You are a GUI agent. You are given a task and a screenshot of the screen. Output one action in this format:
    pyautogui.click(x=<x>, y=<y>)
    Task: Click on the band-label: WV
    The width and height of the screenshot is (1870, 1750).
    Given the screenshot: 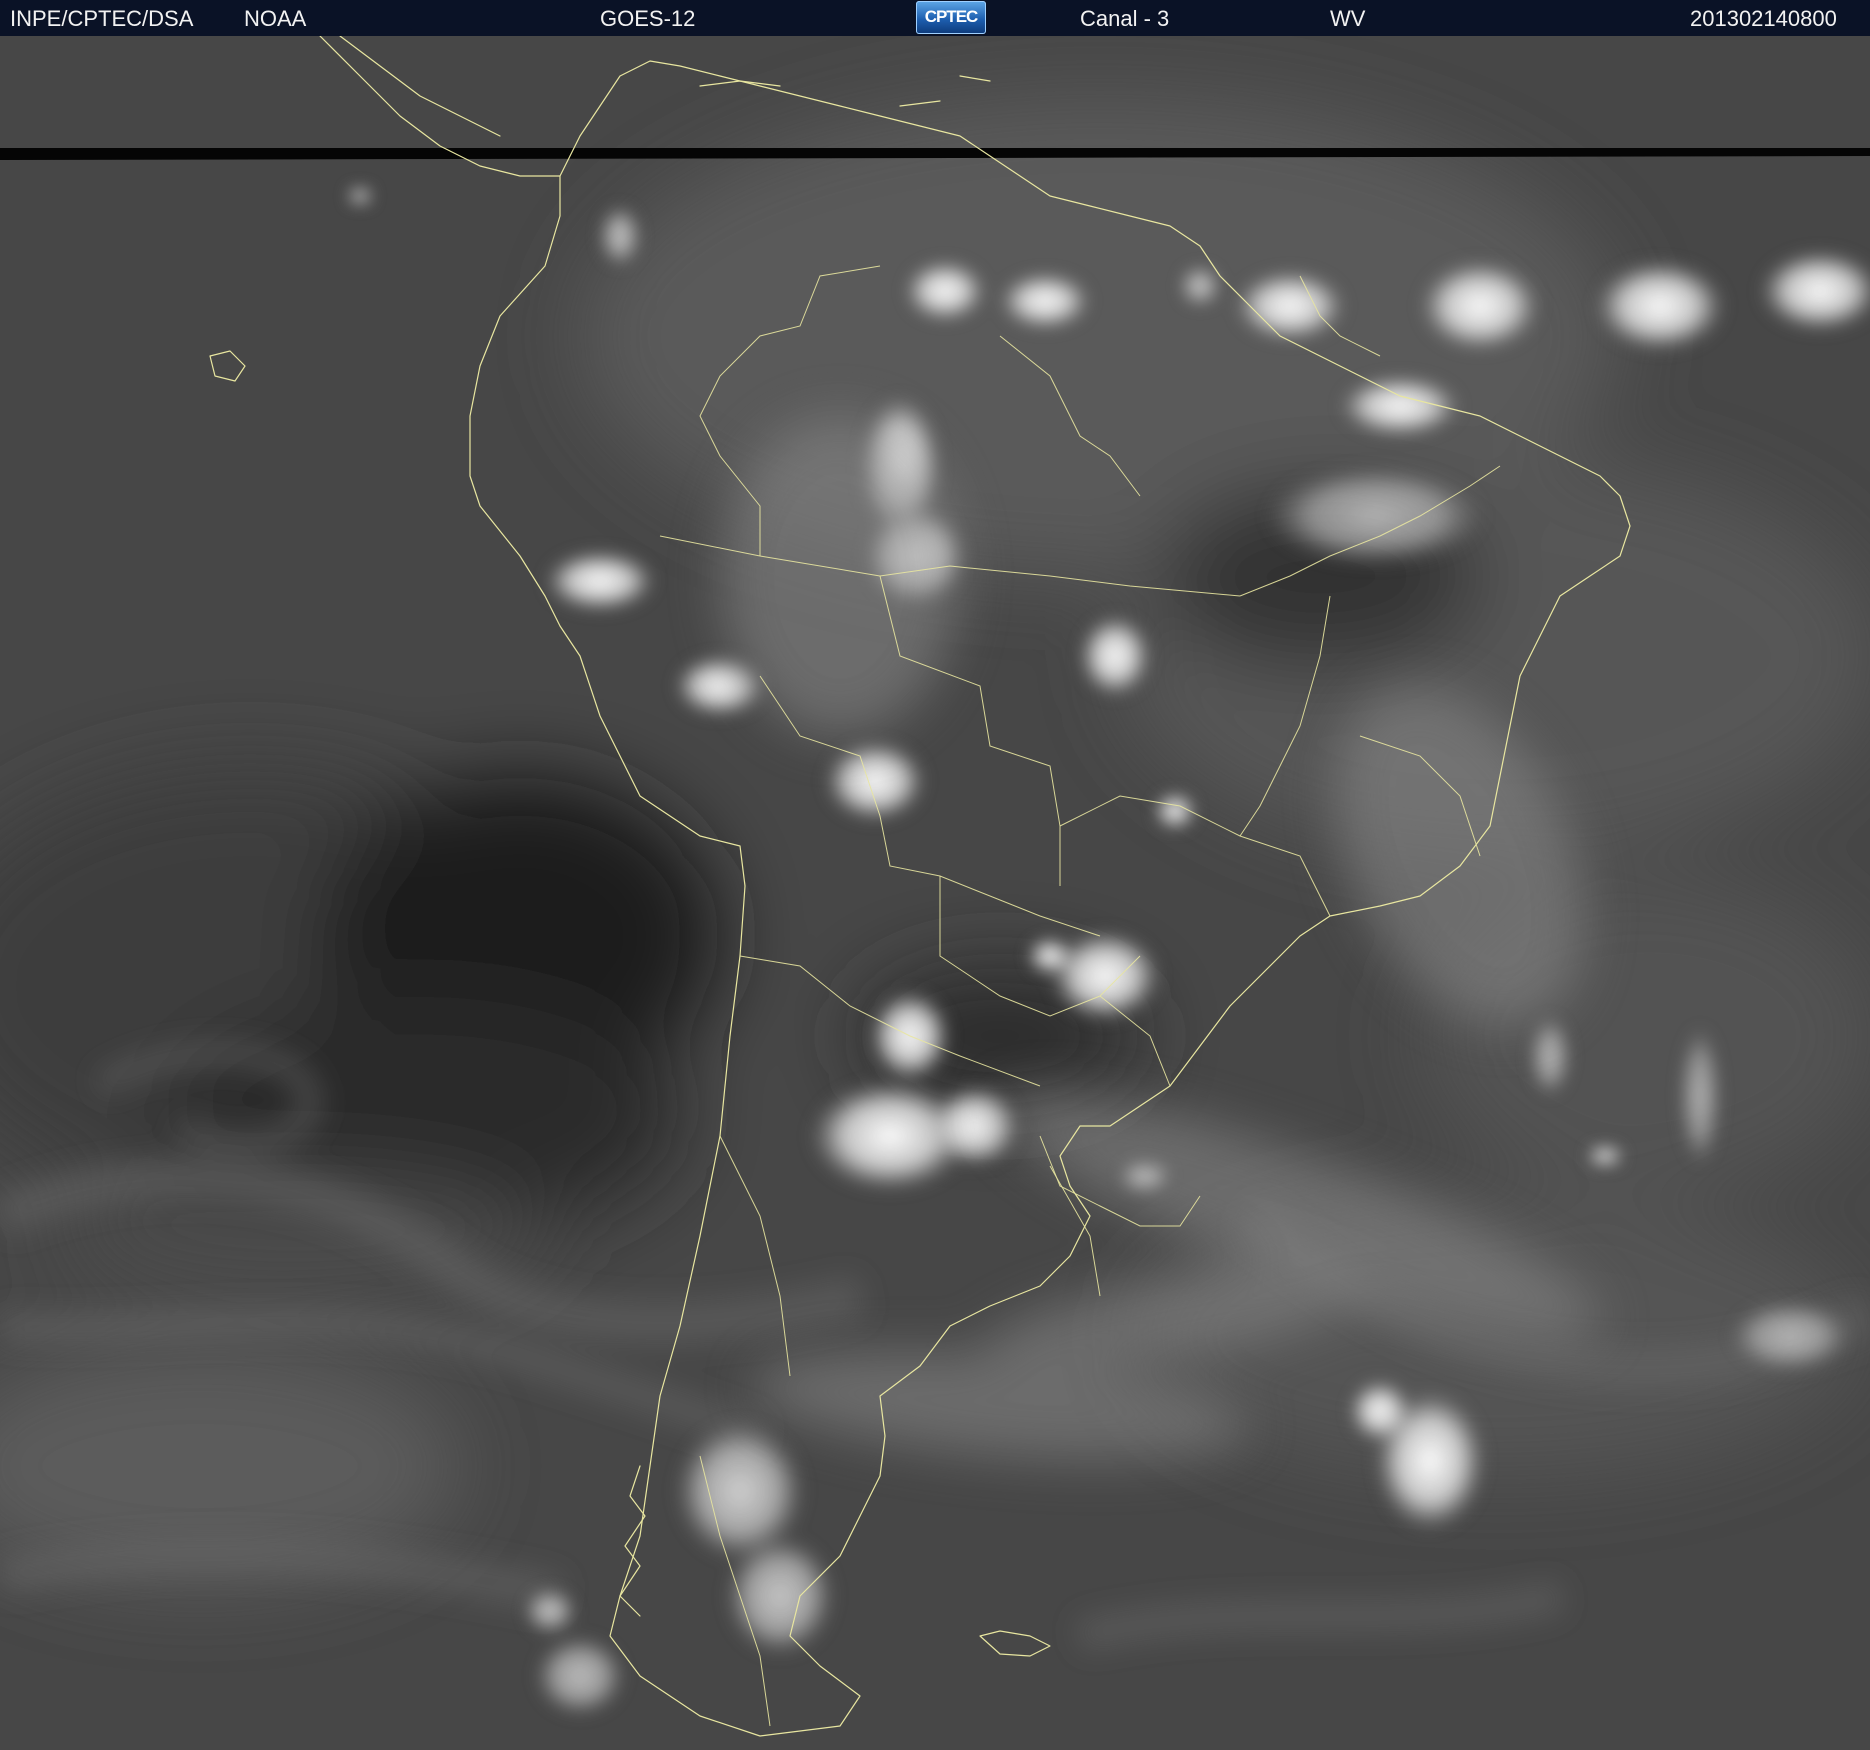 What is the action you would take?
    pyautogui.click(x=1348, y=18)
    